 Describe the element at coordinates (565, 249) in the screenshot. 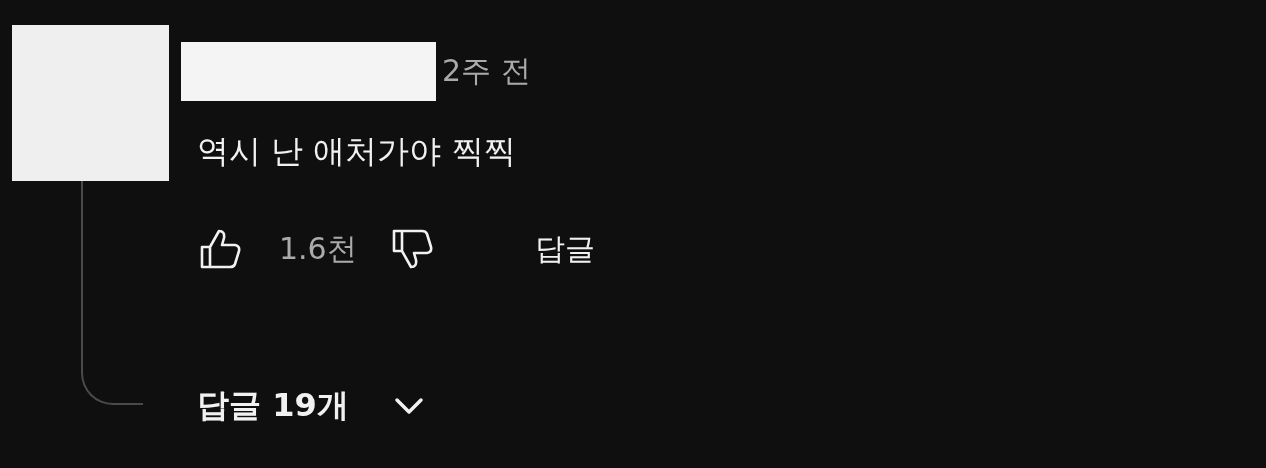

I see `reply-button: 답글` at that location.